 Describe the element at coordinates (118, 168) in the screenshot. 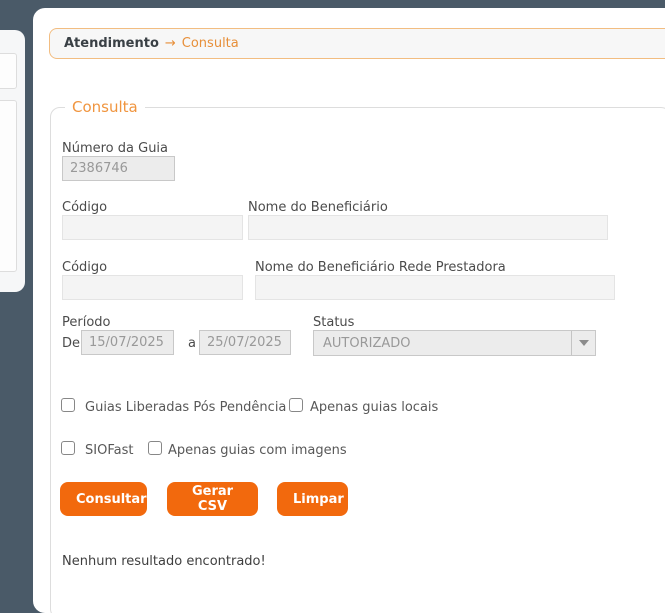

I see `numero-guia-input` at that location.